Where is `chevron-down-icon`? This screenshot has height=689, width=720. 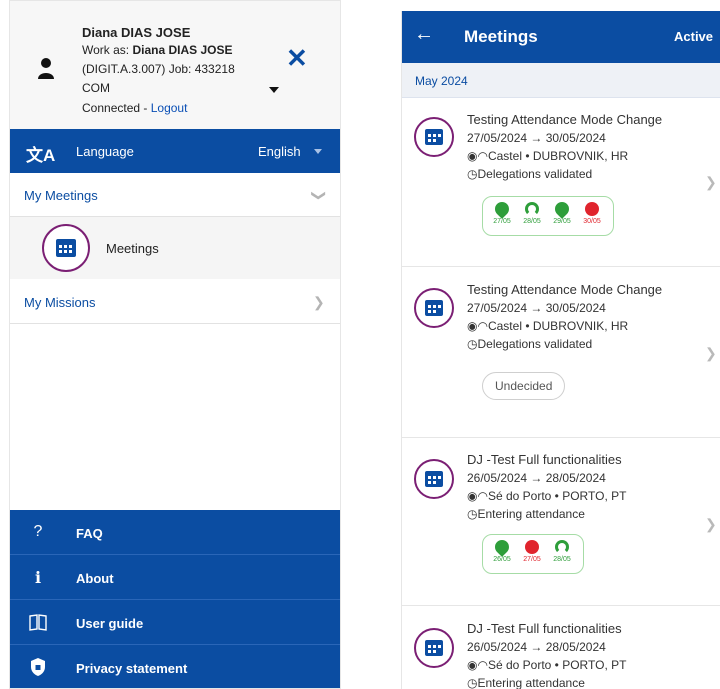
chevron-down-icon is located at coordinates (318, 151).